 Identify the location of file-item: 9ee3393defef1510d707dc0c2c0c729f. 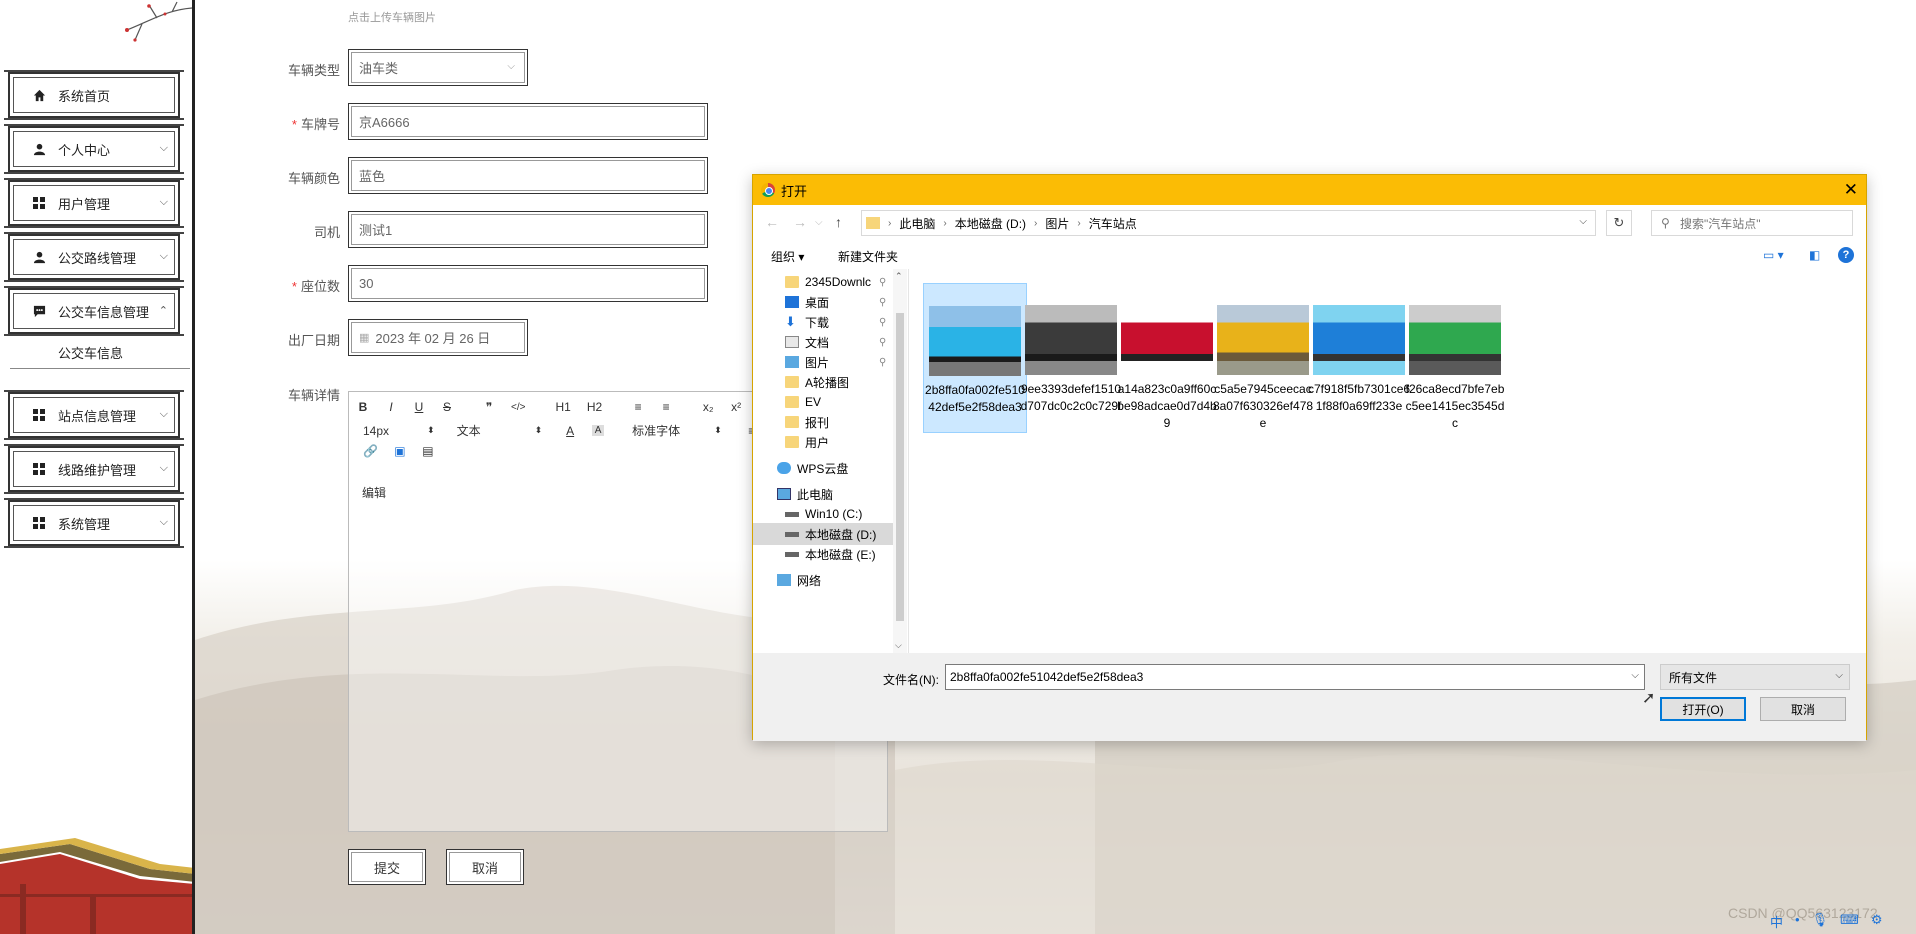
(1071, 358).